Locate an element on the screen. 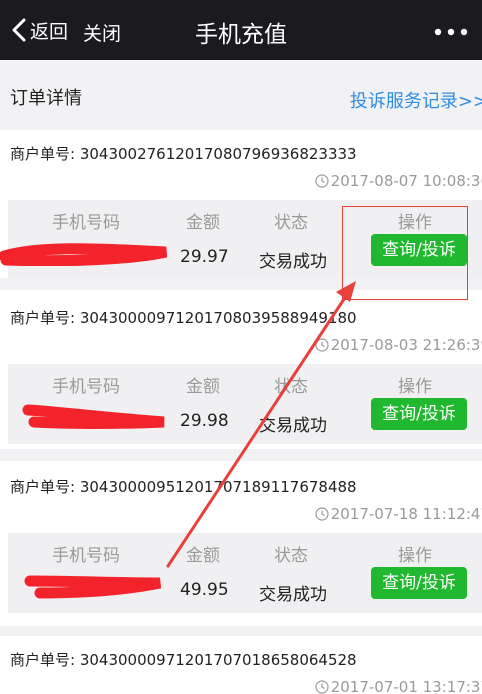  order-amount: 29.98 is located at coordinates (204, 421).